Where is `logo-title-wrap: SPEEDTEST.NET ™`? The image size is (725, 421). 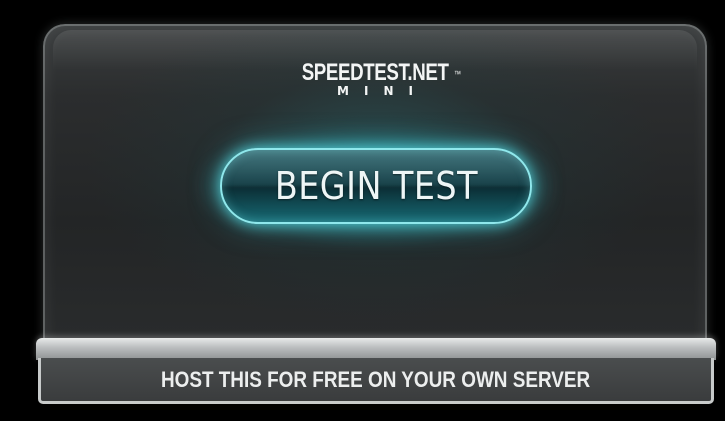
logo-title-wrap: SPEEDTEST.NET ™ is located at coordinates (381, 72).